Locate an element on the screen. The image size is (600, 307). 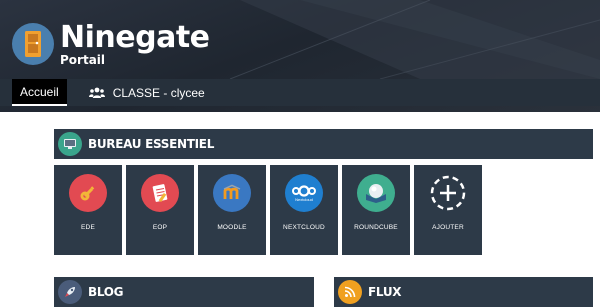
app-tile-ajouter: AJOUTER is located at coordinates (448, 210).